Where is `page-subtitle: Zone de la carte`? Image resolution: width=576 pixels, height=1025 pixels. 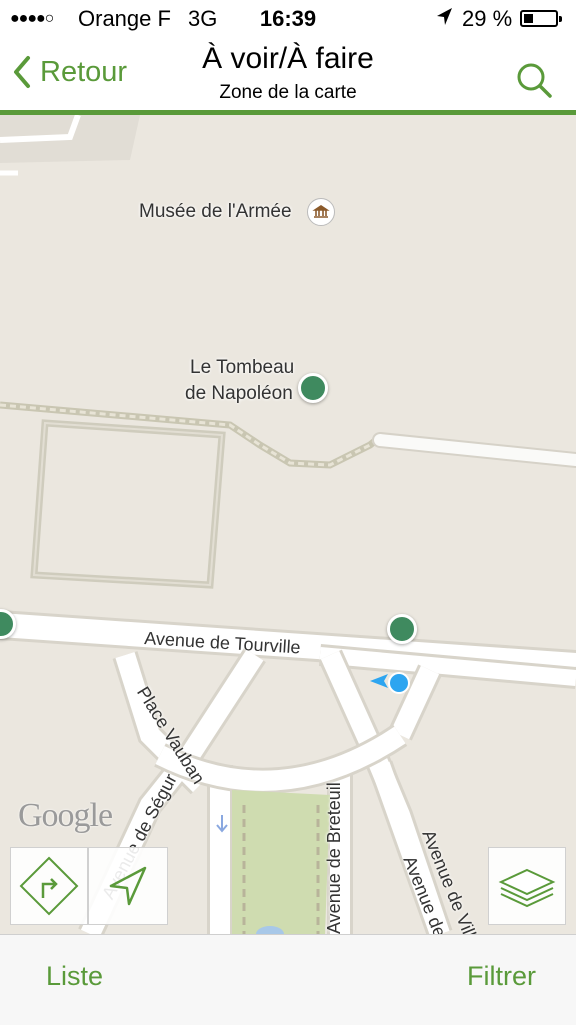
page-subtitle: Zone de la carte is located at coordinates (288, 92).